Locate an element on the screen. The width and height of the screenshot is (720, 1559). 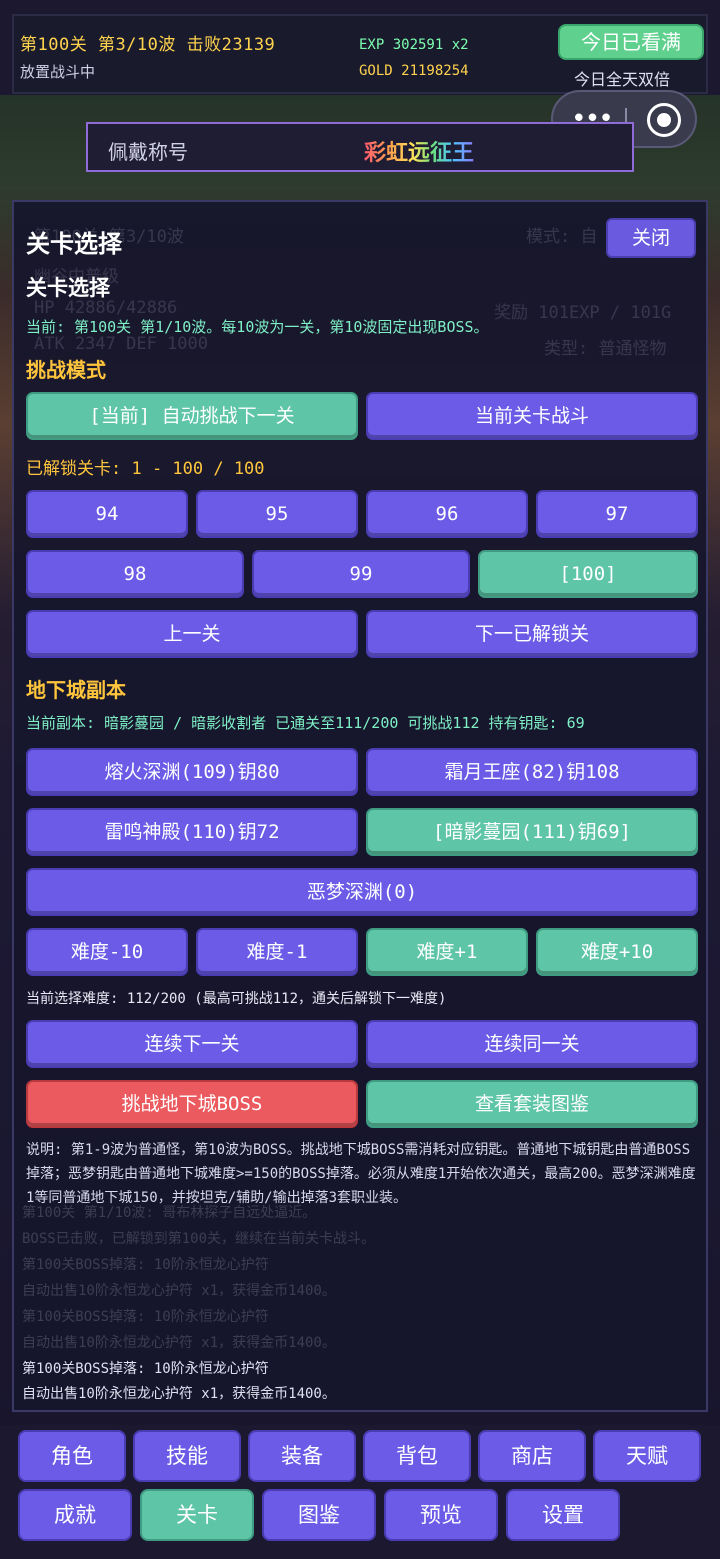
stage-progress: 第100关 第3/10波 击败23139 is located at coordinates (148, 45).